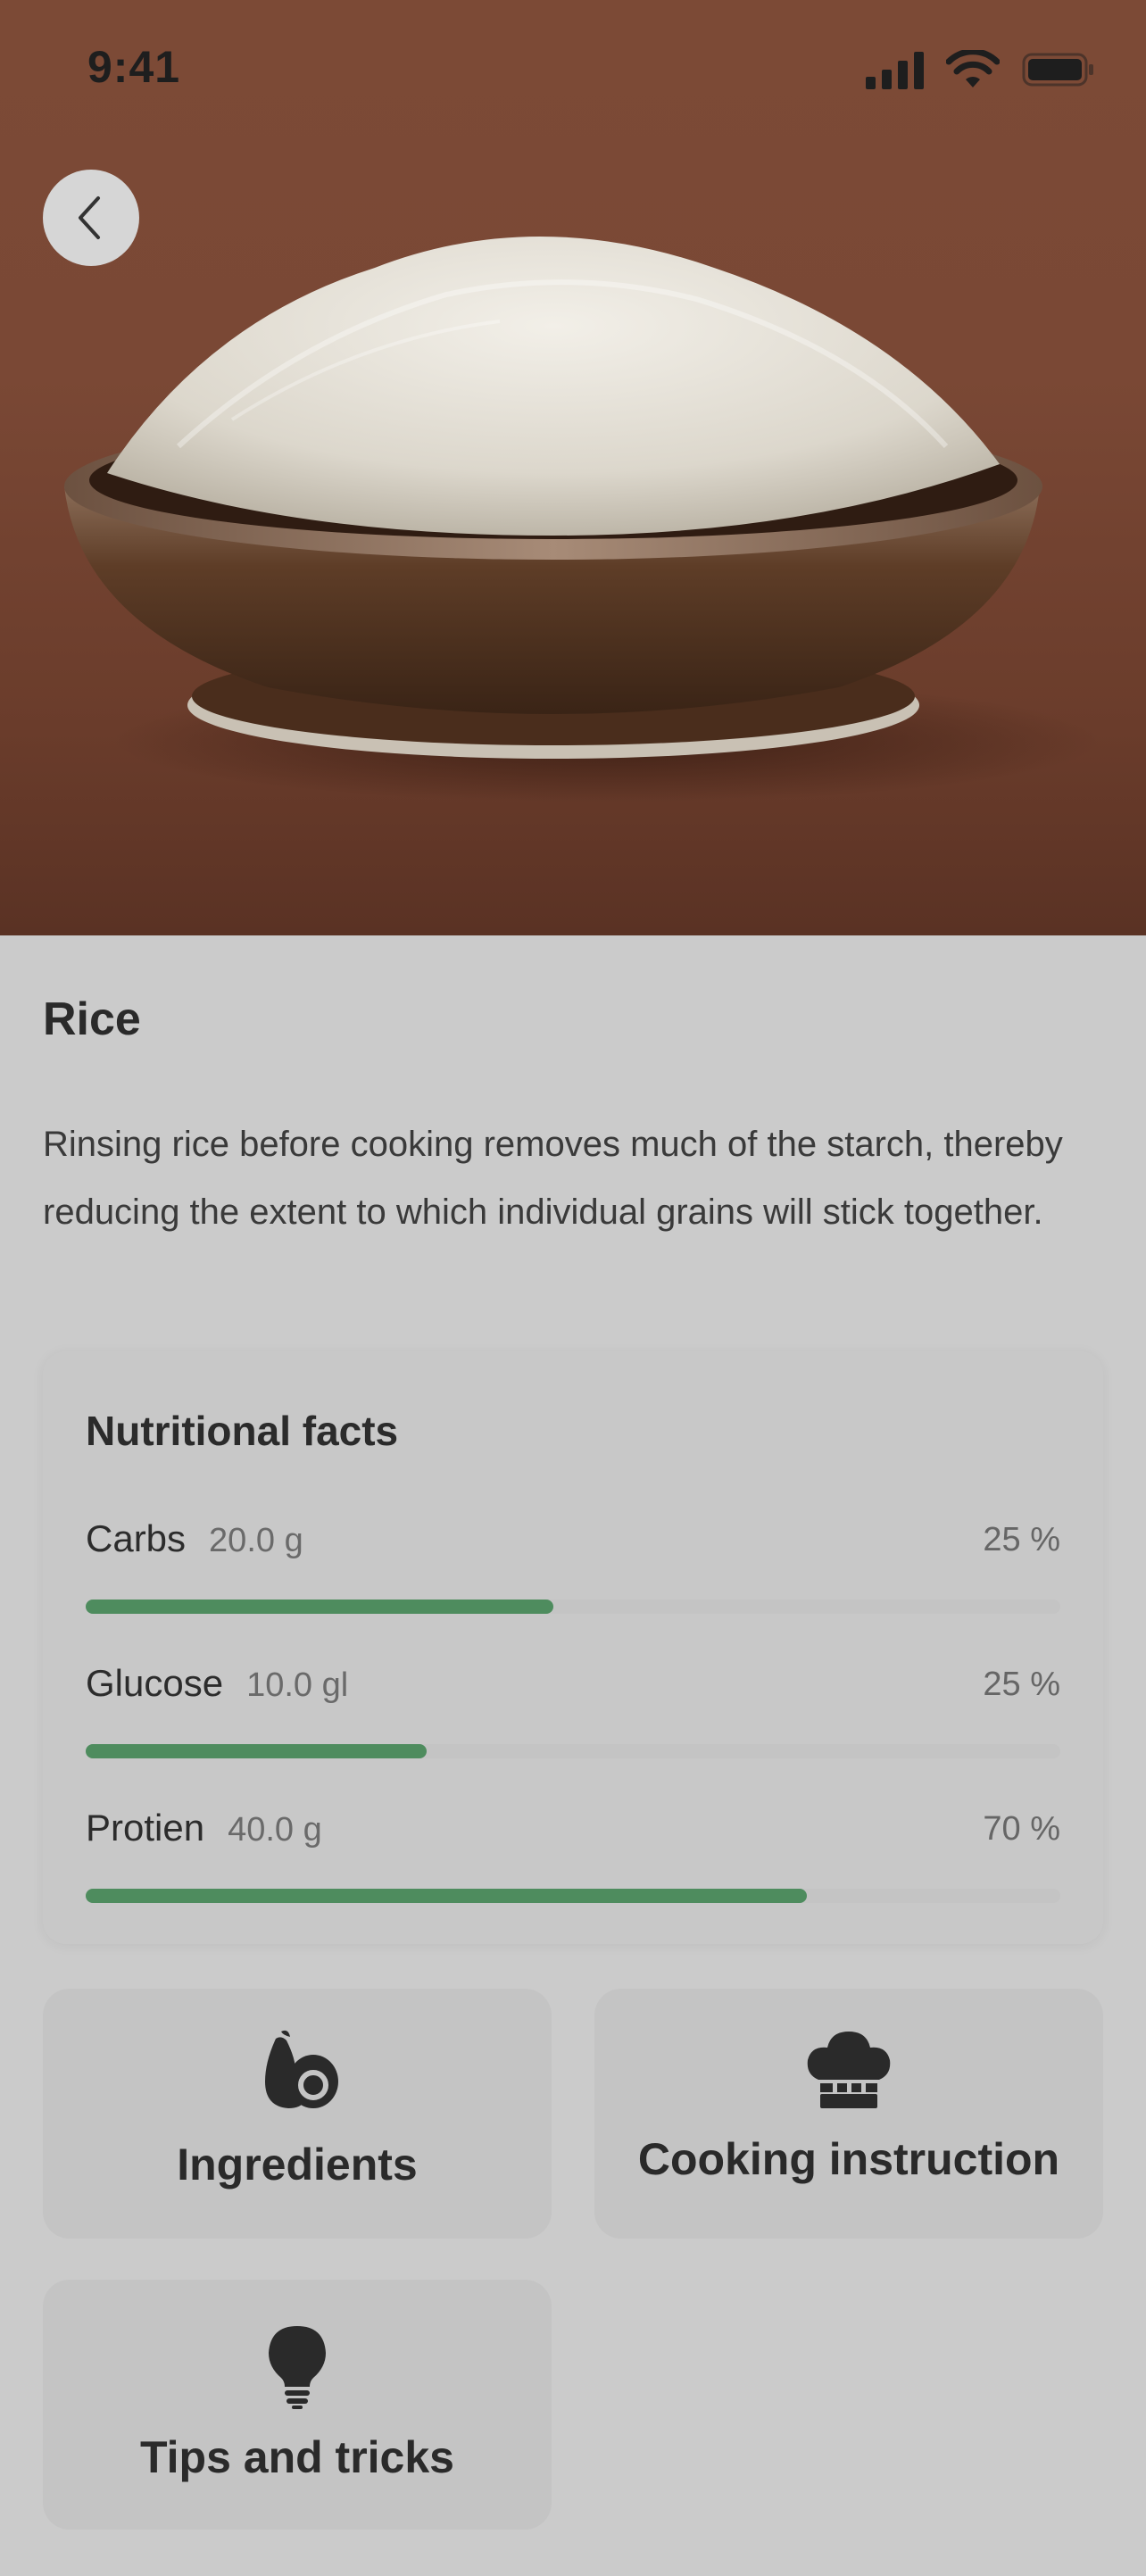 This screenshot has width=1146, height=2576. I want to click on ingredients-tile: Ingredients, so click(297, 2114).